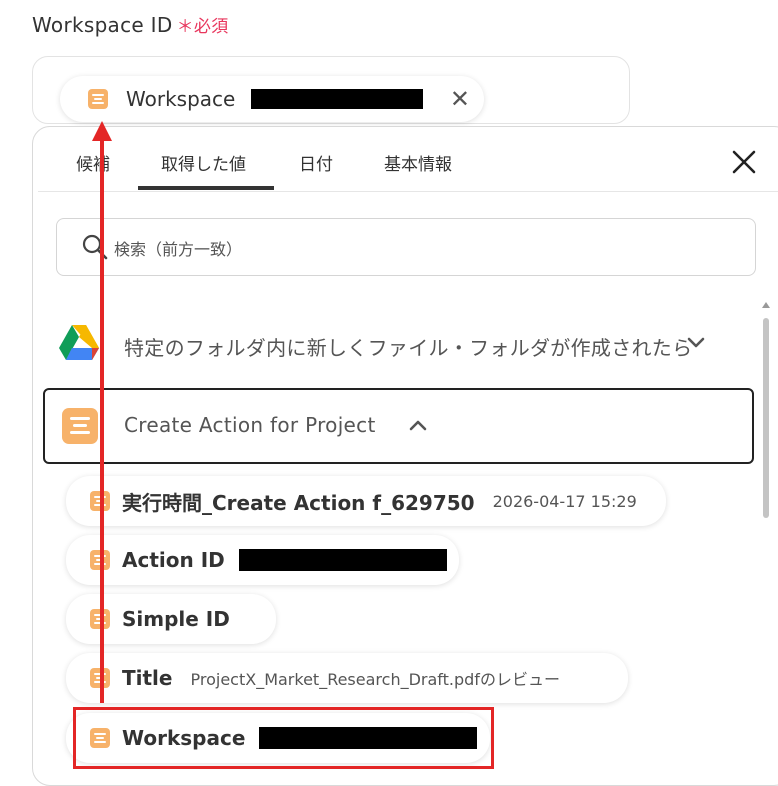 The height and width of the screenshot is (786, 778). What do you see at coordinates (250, 425) in the screenshot?
I see `action-group-title: Create Action for Project` at bounding box center [250, 425].